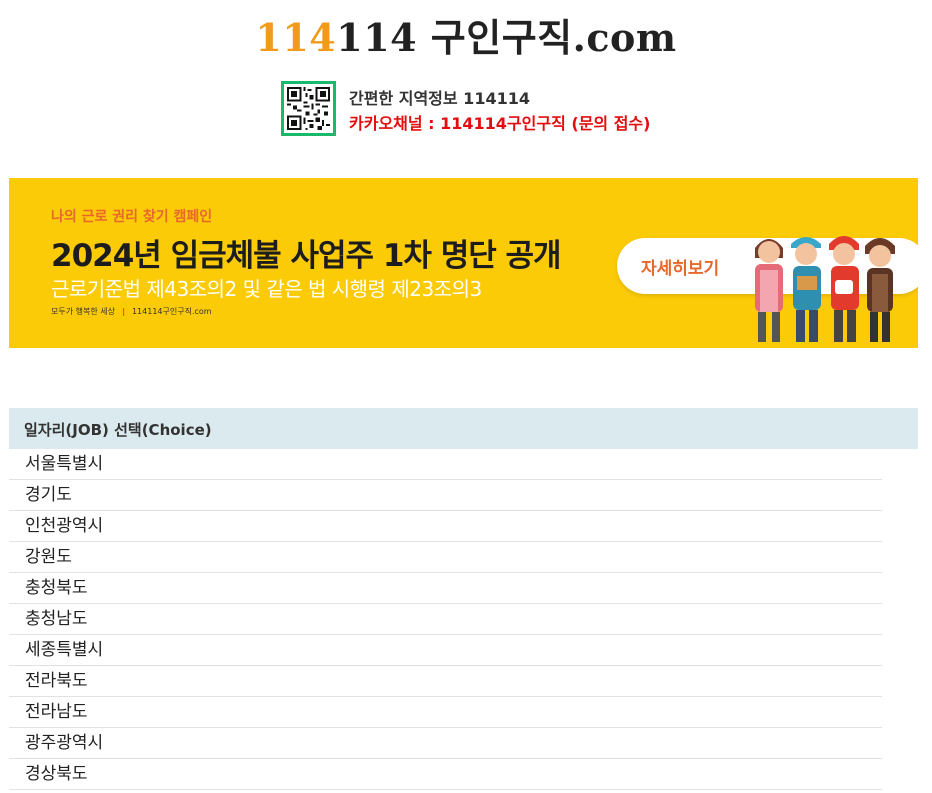  Describe the element at coordinates (123, 311) in the screenshot. I see `banner-footer-divider` at that location.